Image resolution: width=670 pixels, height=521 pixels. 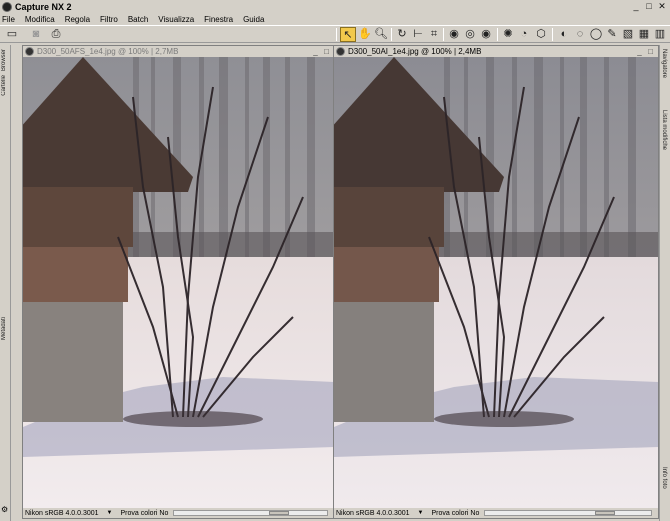 What do you see at coordinates (402, 34) in the screenshot?
I see `rotate-icon: ↻` at bounding box center [402, 34].